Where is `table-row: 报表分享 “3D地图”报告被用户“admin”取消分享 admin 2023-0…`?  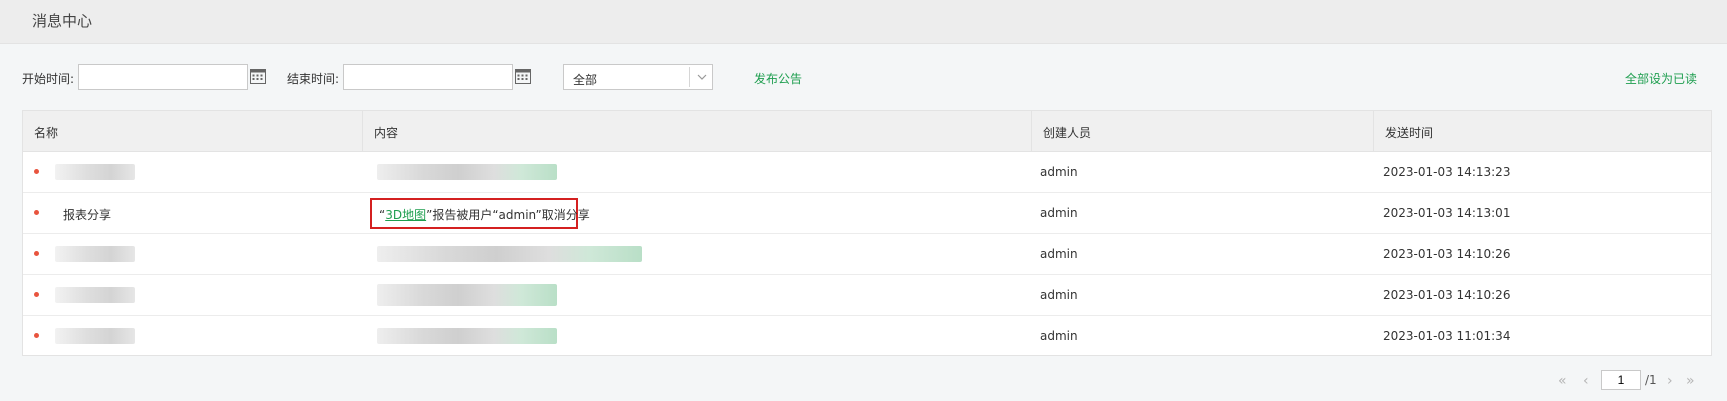 table-row: 报表分享 “3D地图”报告被用户“admin”取消分享 admin 2023-0… is located at coordinates (867, 213).